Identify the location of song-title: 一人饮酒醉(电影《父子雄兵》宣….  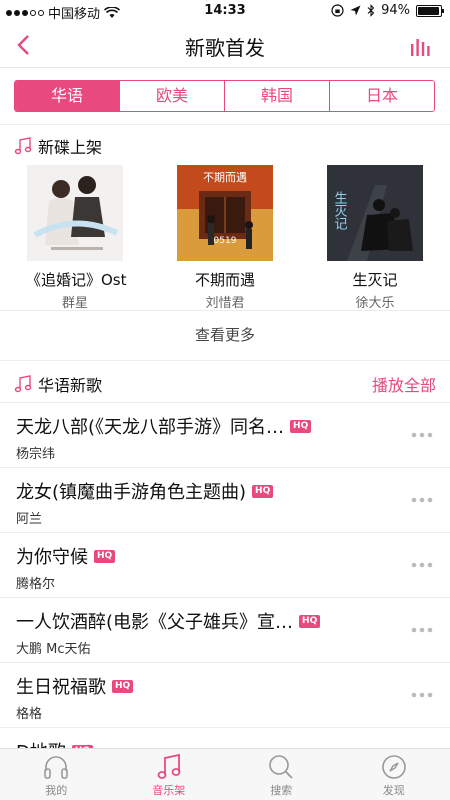
(155, 622).